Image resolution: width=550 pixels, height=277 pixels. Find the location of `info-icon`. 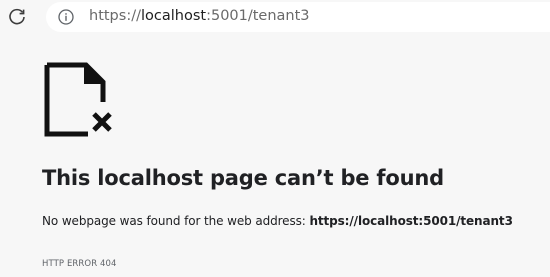

info-icon is located at coordinates (66, 17).